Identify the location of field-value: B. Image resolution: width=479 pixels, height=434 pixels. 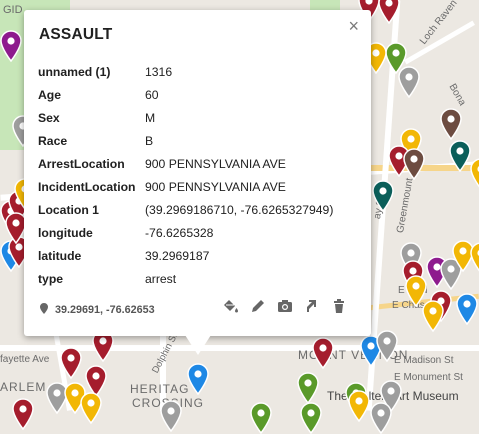
(149, 141).